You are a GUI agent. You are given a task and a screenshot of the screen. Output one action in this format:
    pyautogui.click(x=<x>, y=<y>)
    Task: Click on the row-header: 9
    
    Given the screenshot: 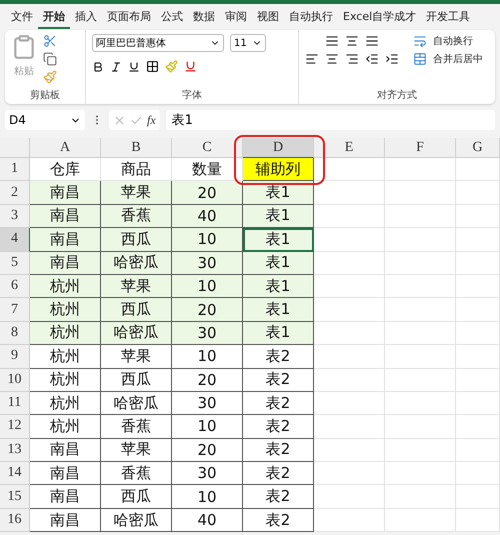 What is the action you would take?
    pyautogui.click(x=15, y=357)
    